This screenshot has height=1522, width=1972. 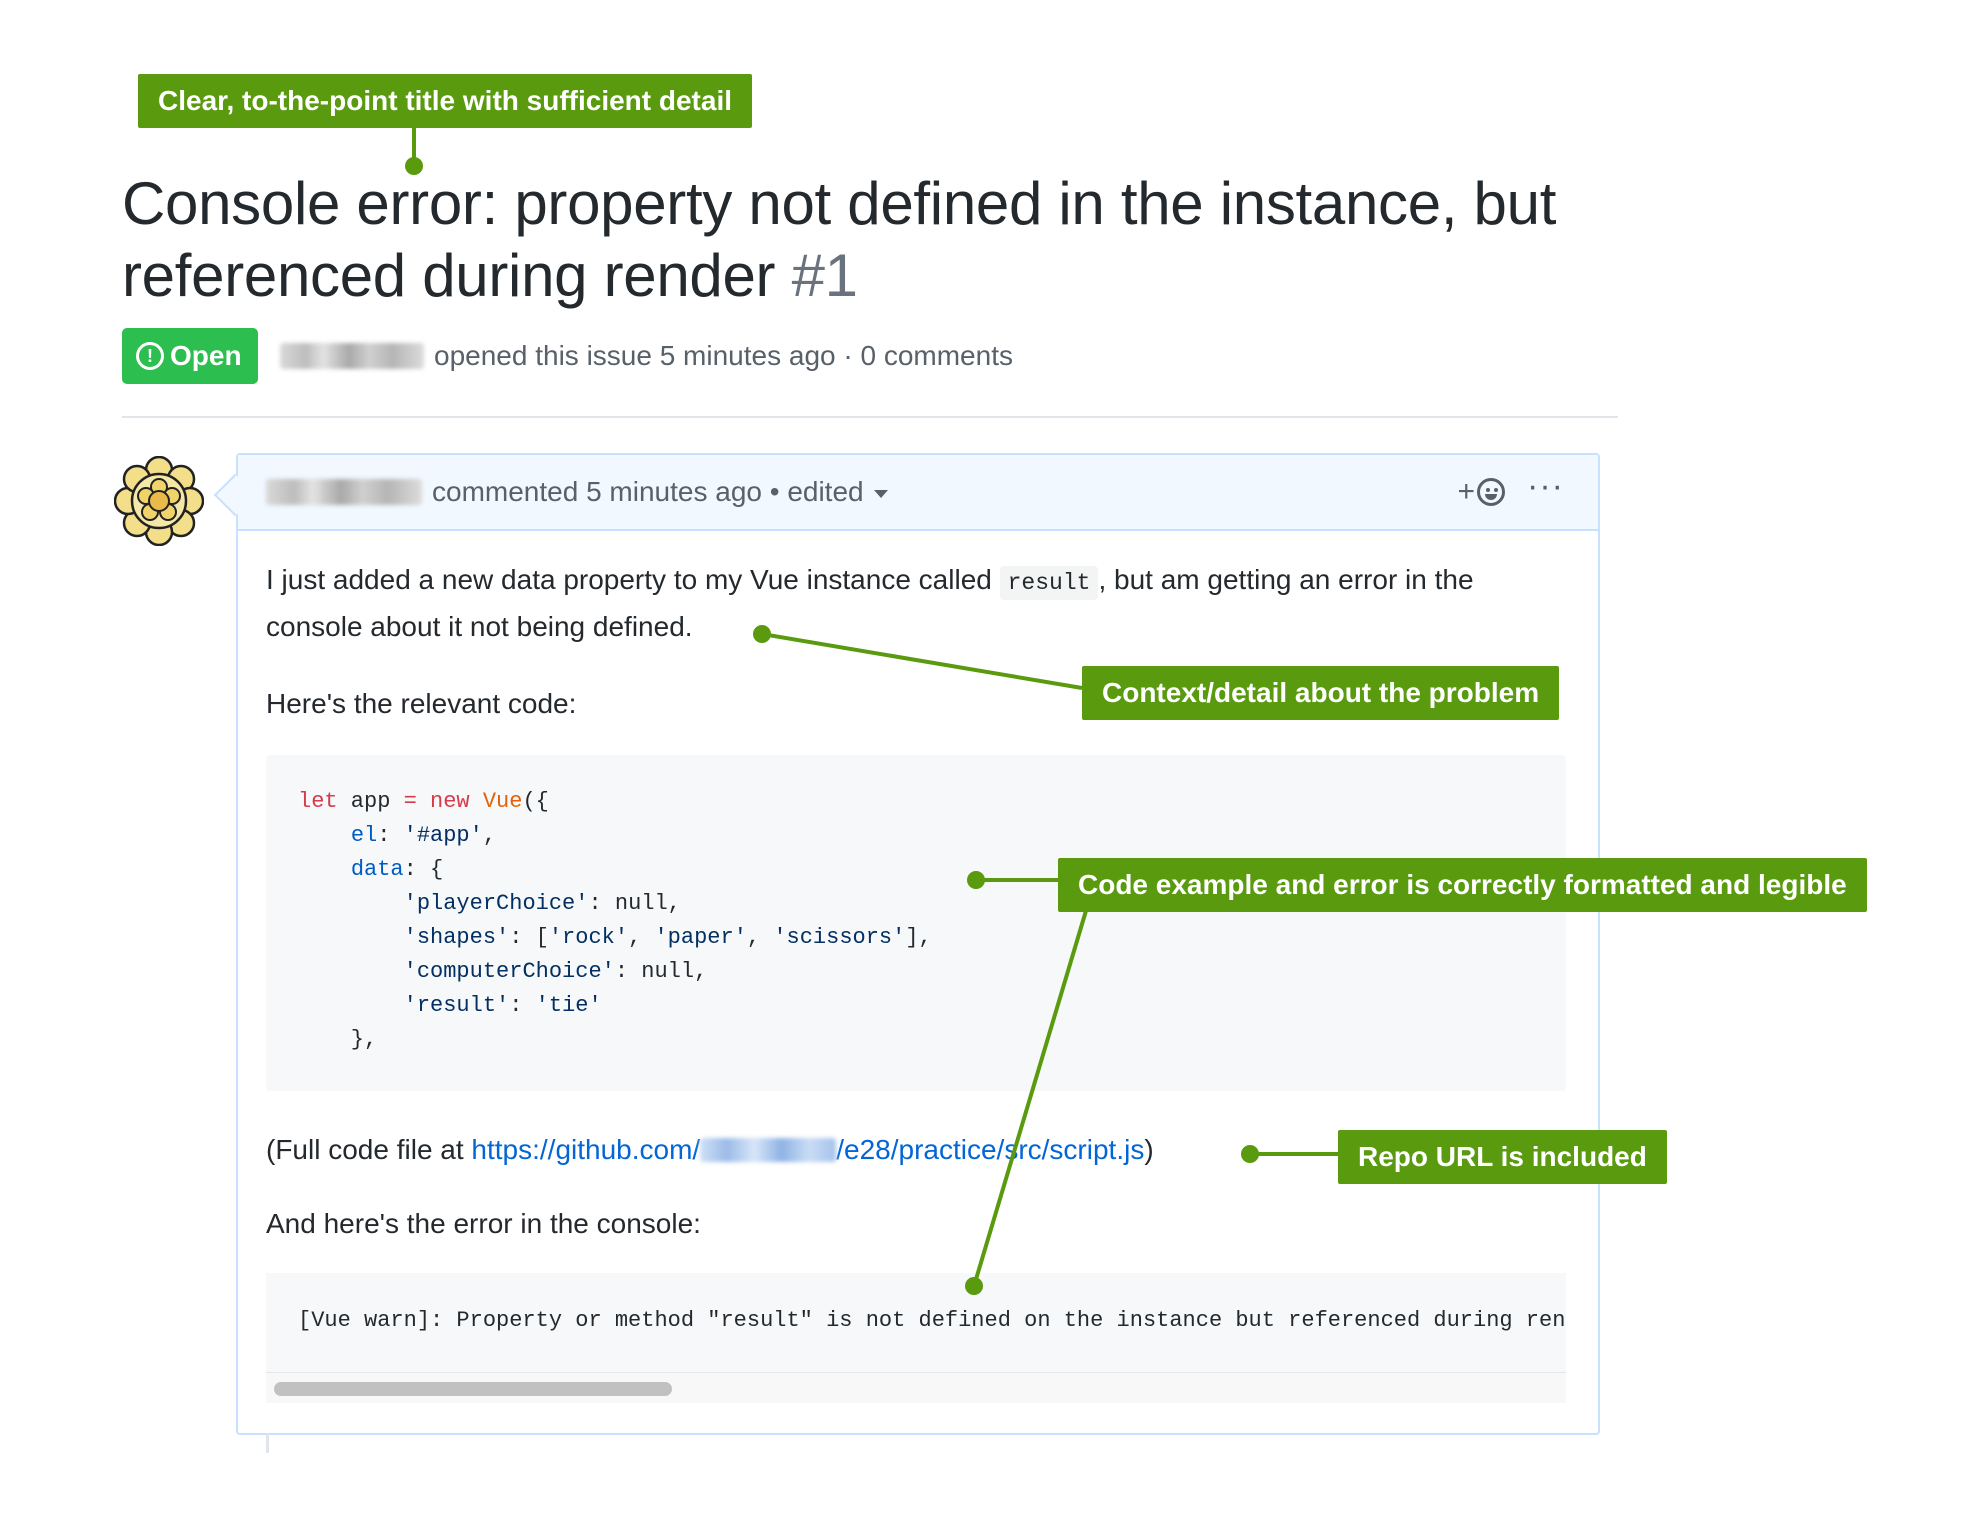 What do you see at coordinates (542, 903) in the screenshot?
I see `code-line: 'playerChoice': null,` at bounding box center [542, 903].